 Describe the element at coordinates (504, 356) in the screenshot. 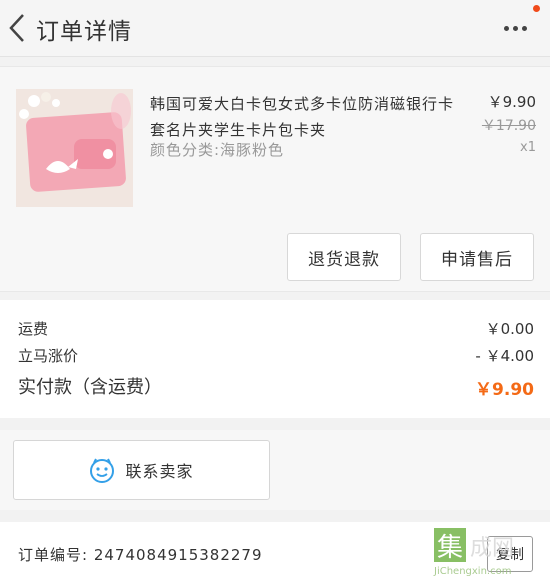

I see `discount-value: - ￥4.00` at that location.